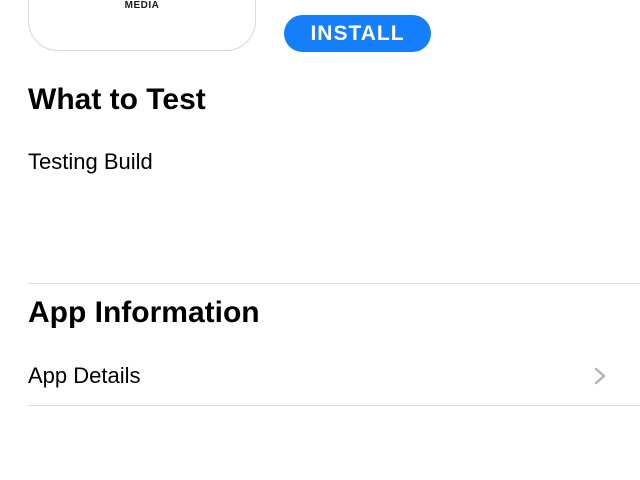 This screenshot has height=480, width=640. What do you see at coordinates (334, 376) in the screenshot?
I see `app-details-row: App Details` at bounding box center [334, 376].